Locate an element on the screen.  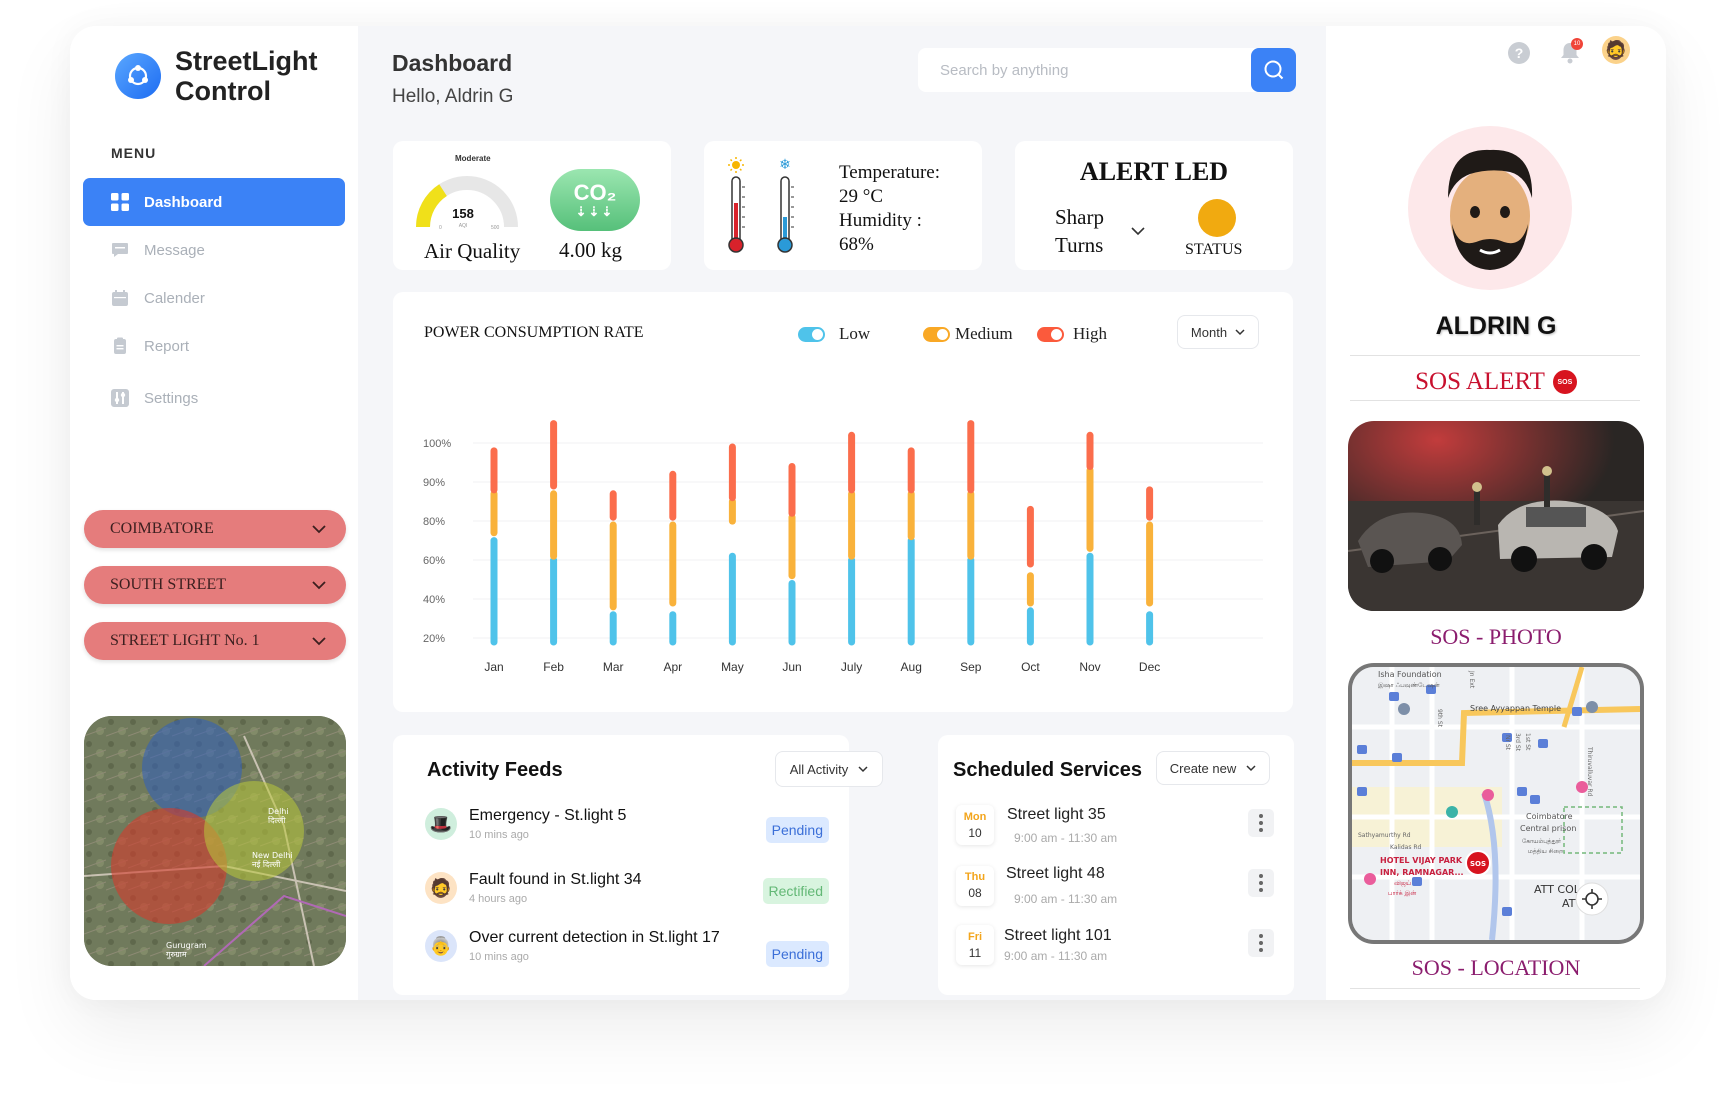
date-chip: Fri 11 is located at coordinates (975, 945).